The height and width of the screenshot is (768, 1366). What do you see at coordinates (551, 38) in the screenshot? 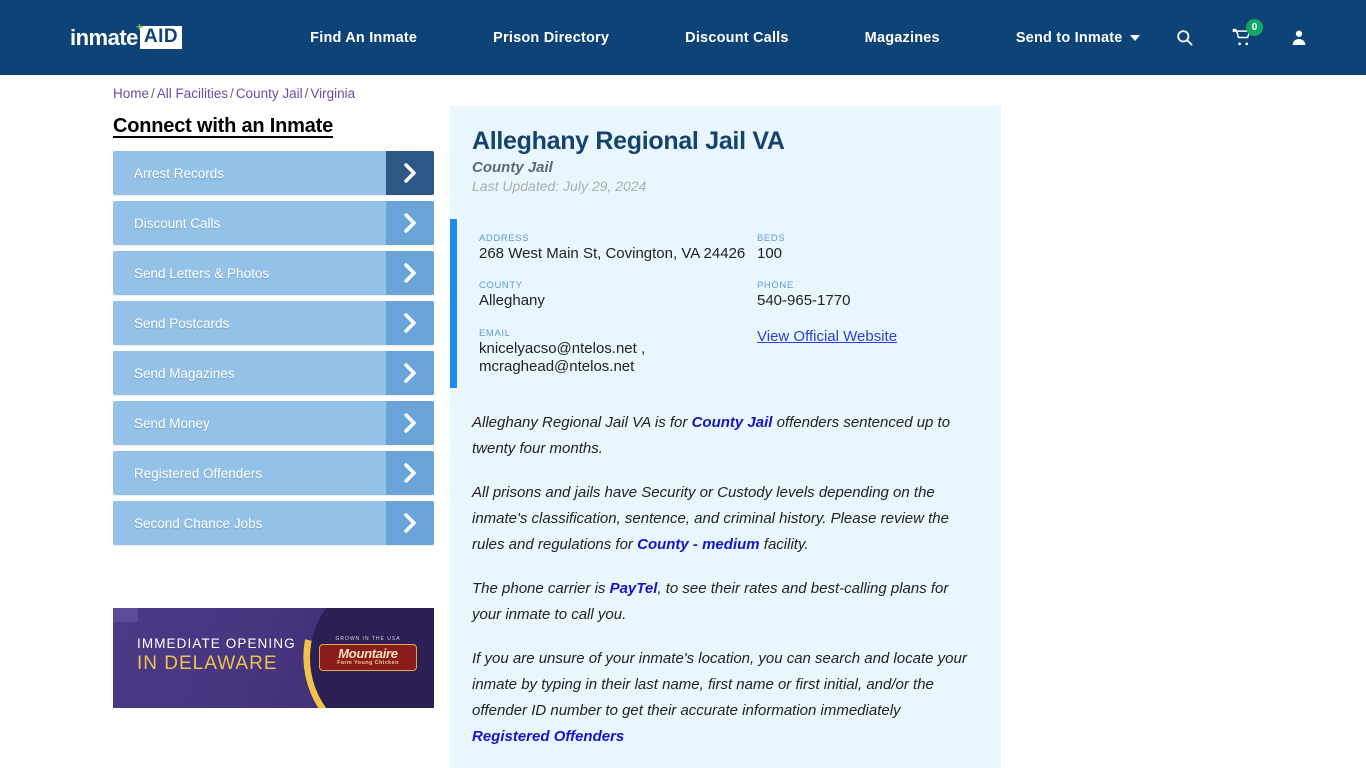
I see `nav-item-prison-directory: Prison Directory` at bounding box center [551, 38].